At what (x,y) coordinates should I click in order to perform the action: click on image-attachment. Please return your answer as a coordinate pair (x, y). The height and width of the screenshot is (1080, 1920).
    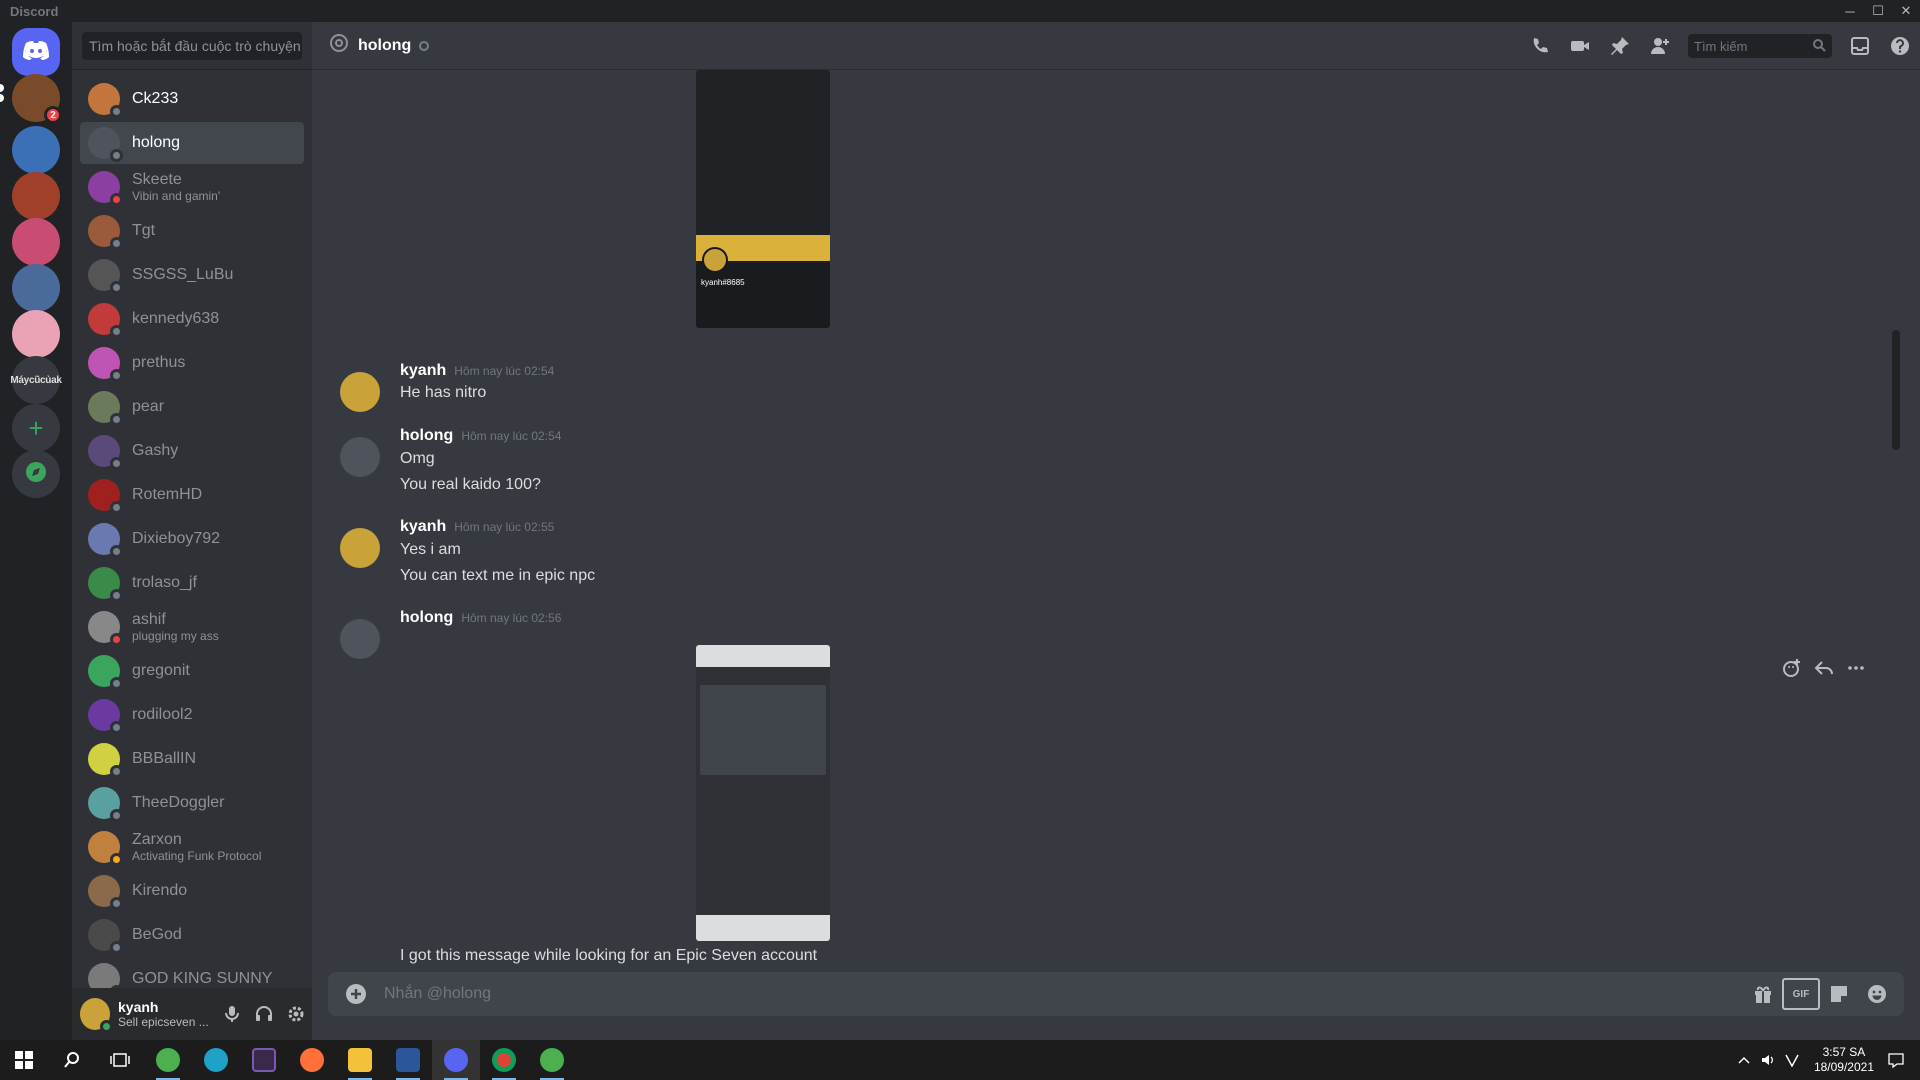
    Looking at the image, I should click on (763, 793).